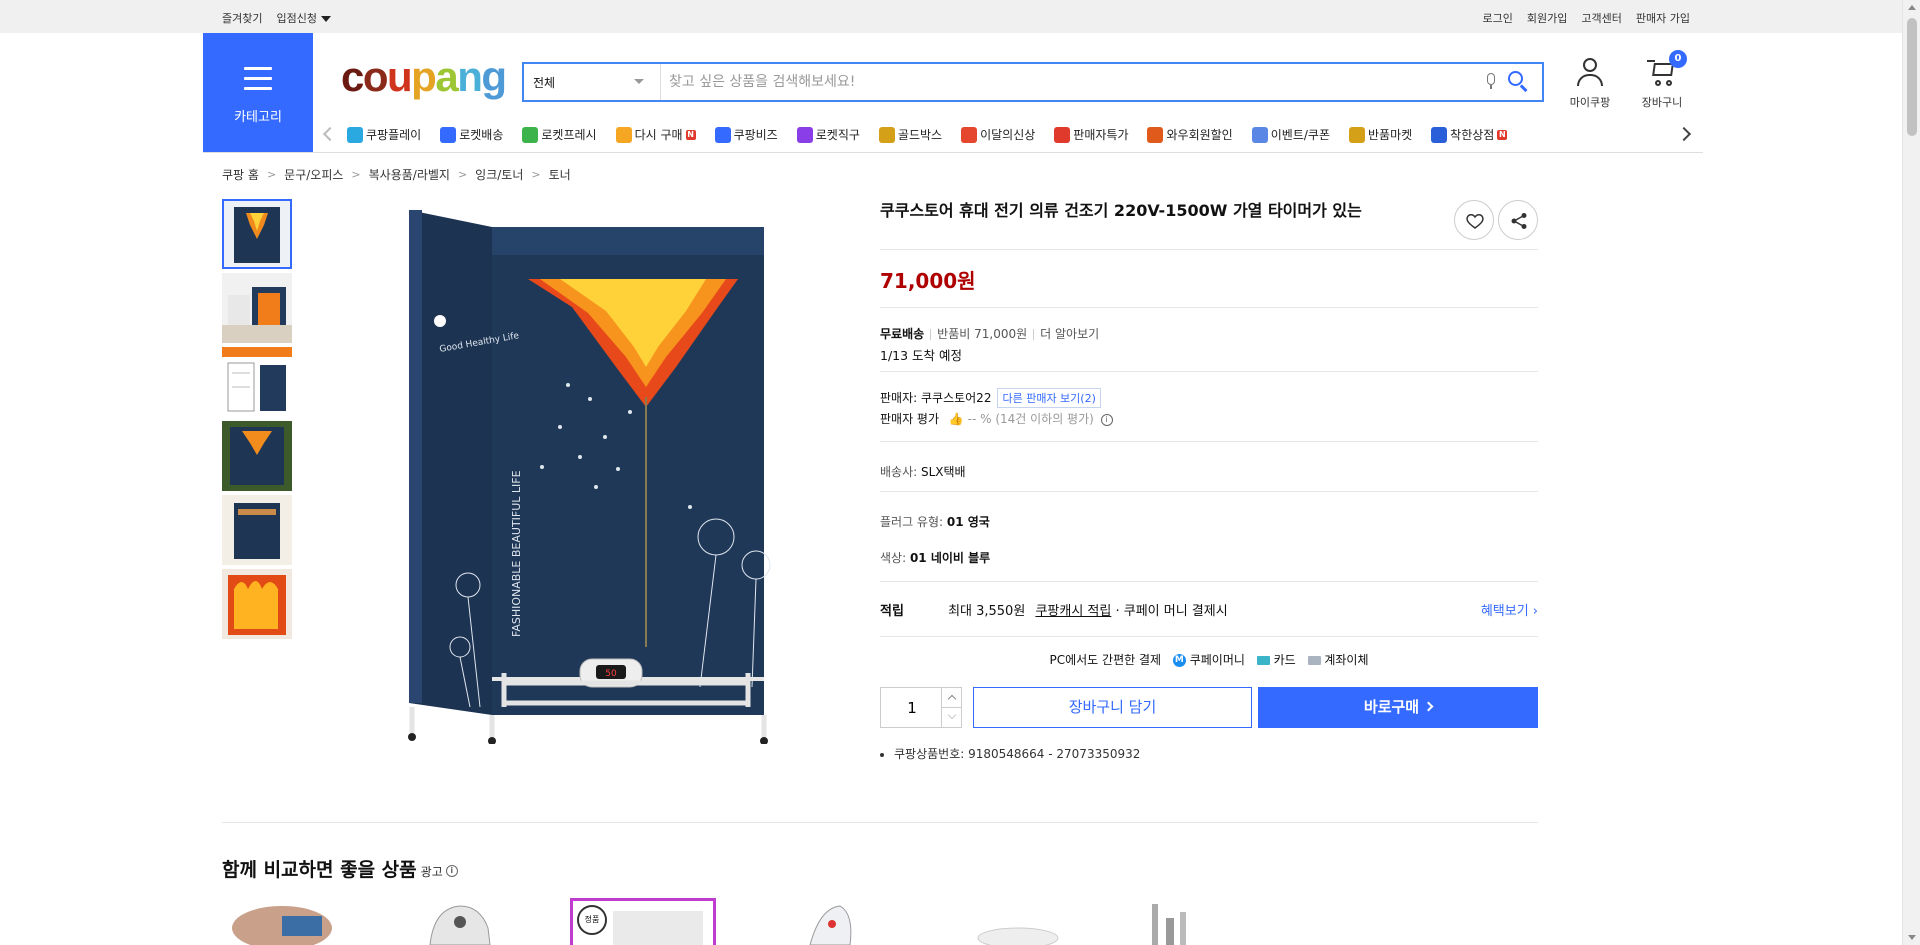  Describe the element at coordinates (921, 355) in the screenshot. I see `arrival-date: 1/13 도착 예정` at that location.